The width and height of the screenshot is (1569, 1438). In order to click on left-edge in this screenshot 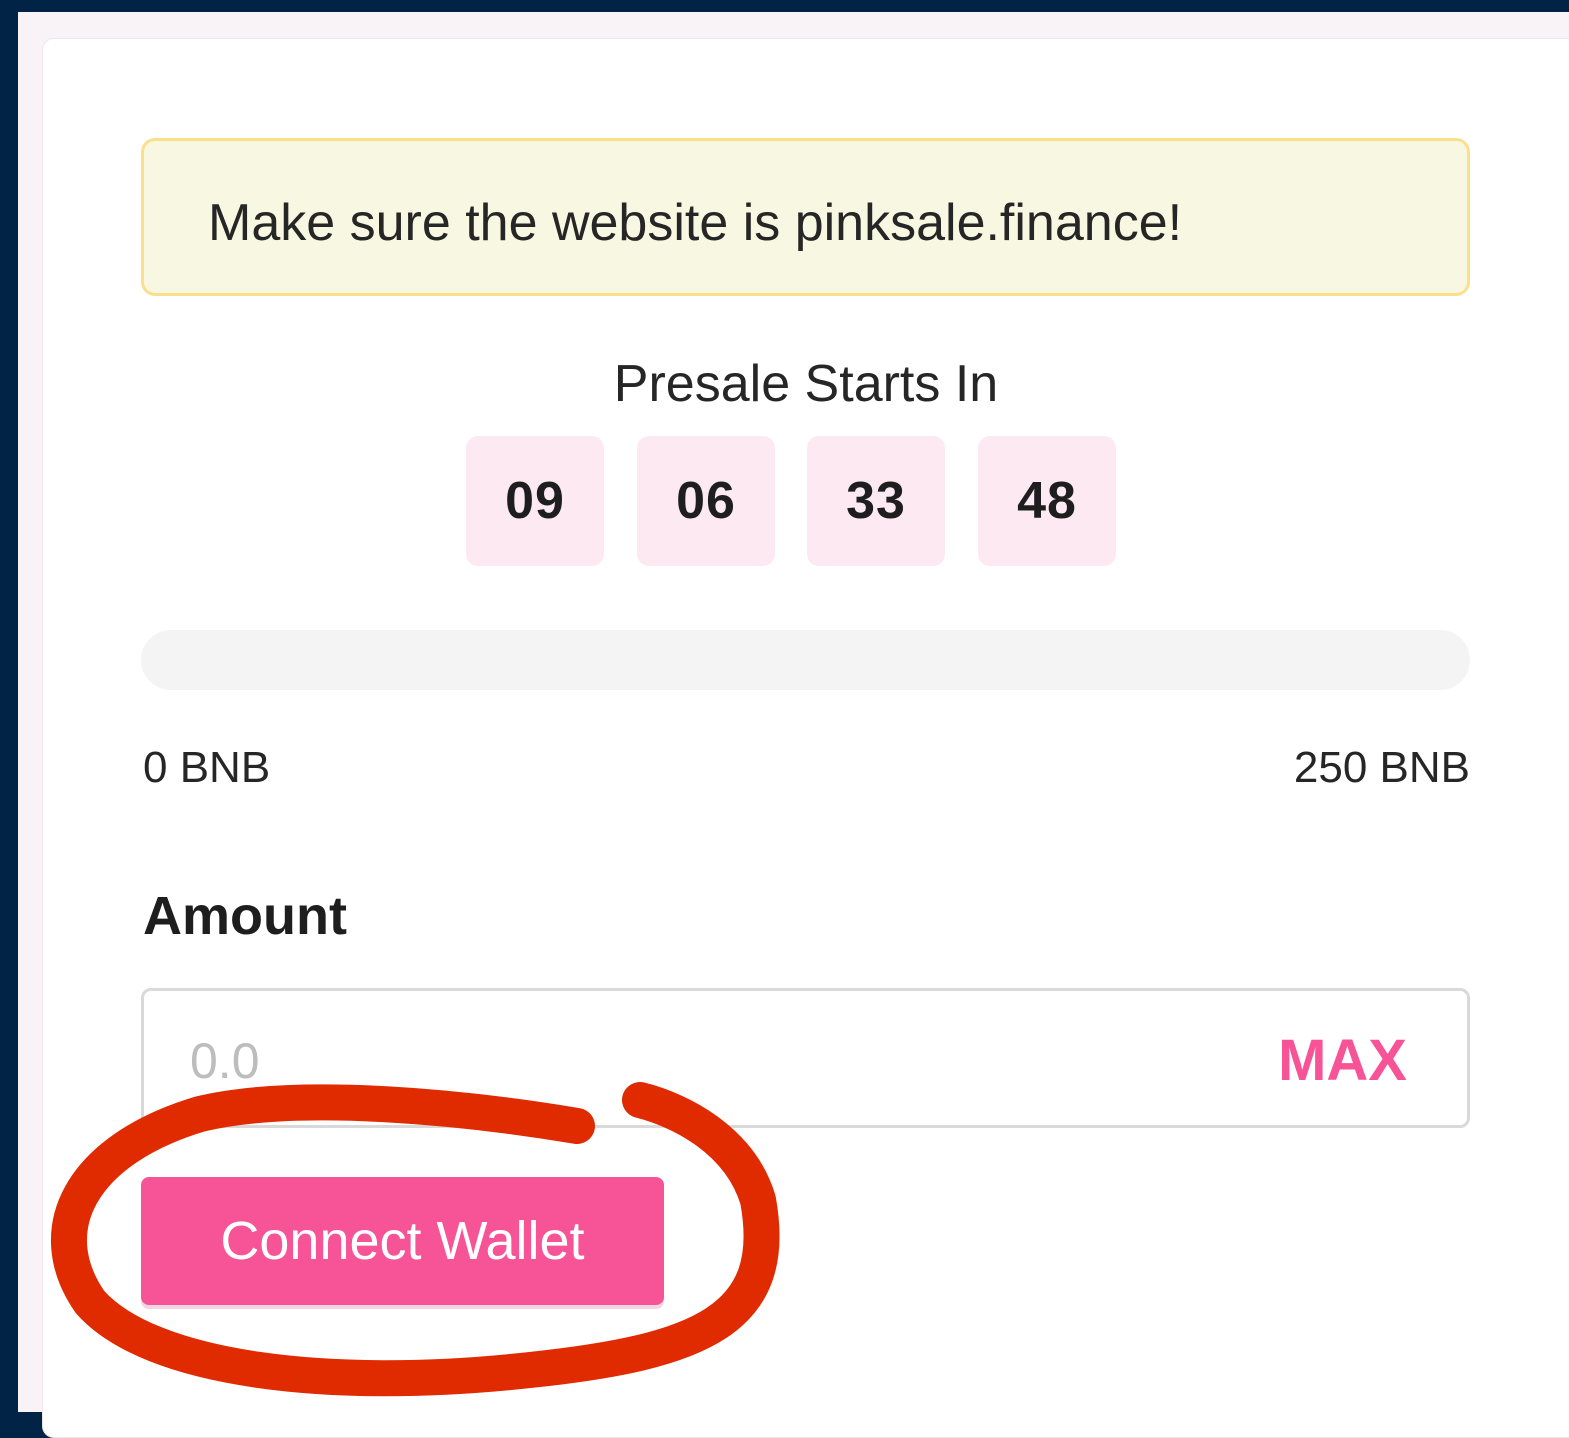, I will do `click(9, 706)`.